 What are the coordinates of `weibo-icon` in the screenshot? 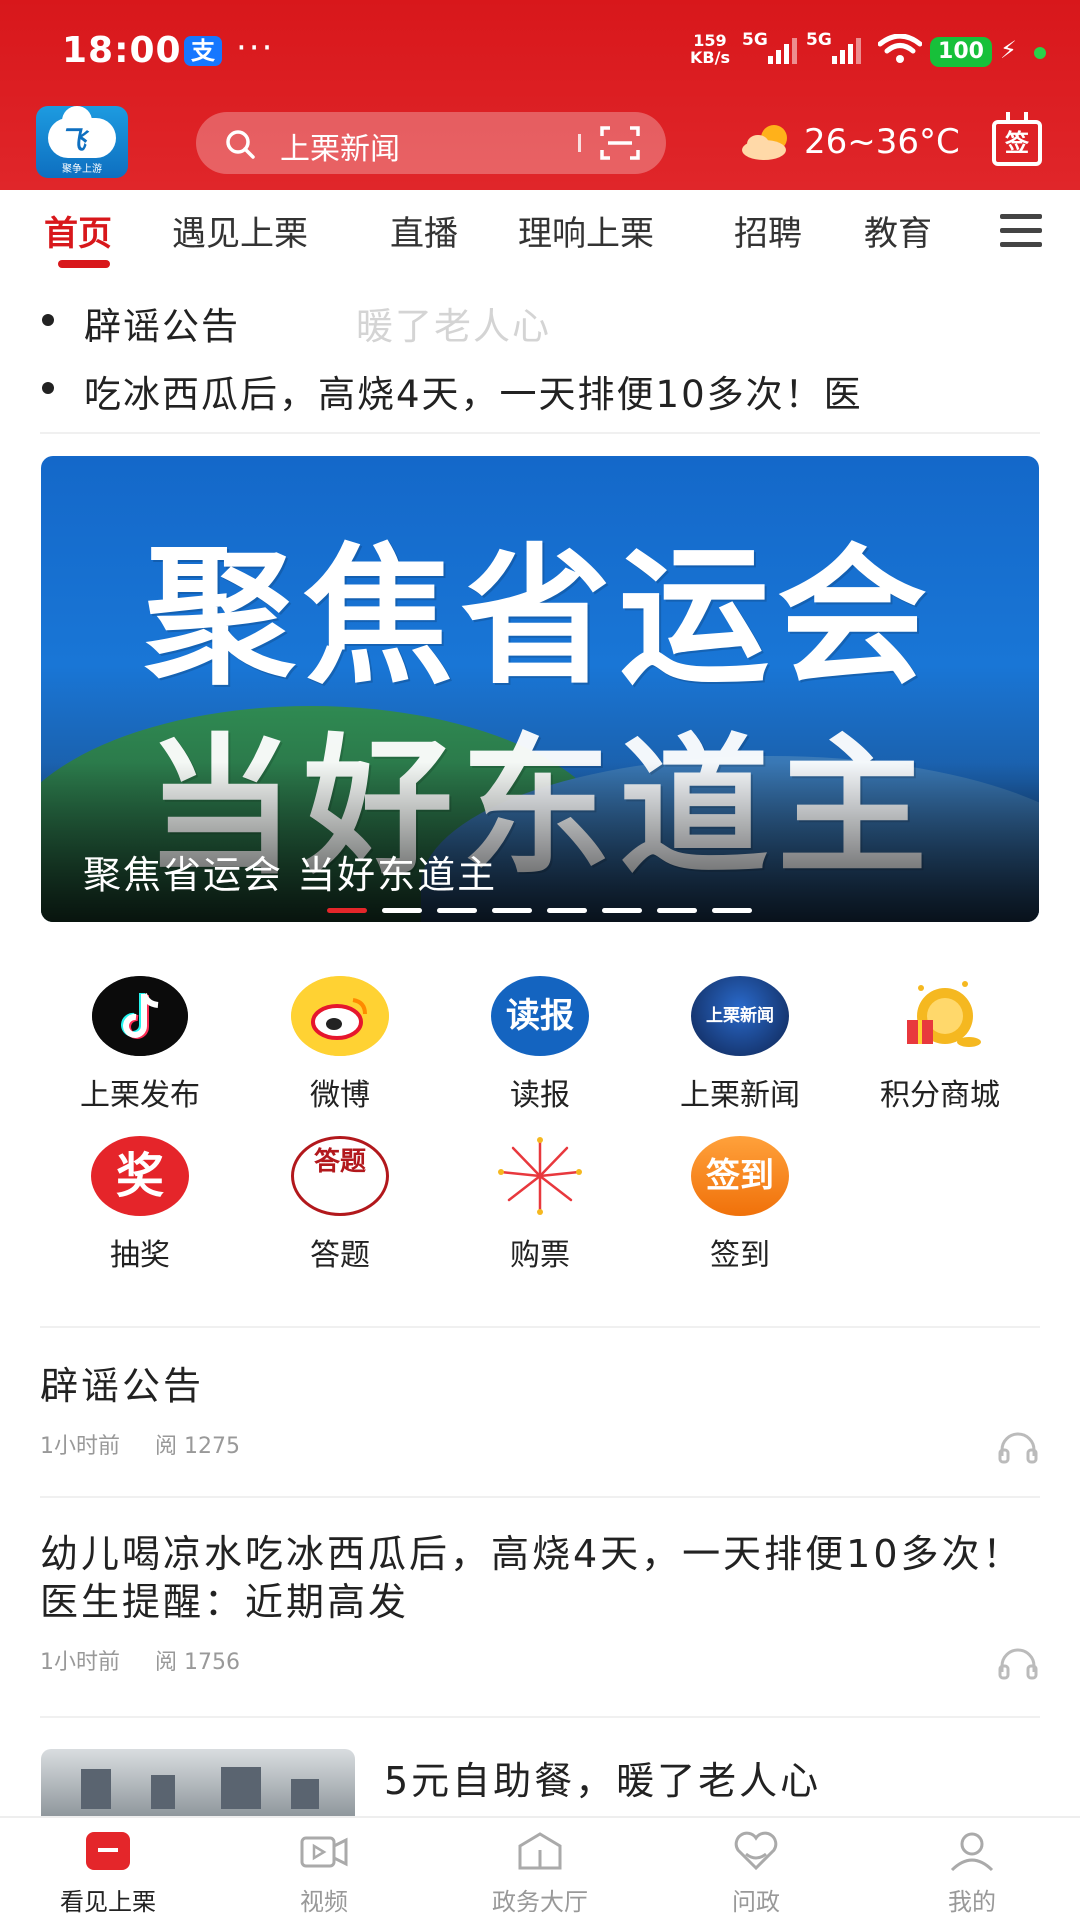 It's located at (340, 1016).